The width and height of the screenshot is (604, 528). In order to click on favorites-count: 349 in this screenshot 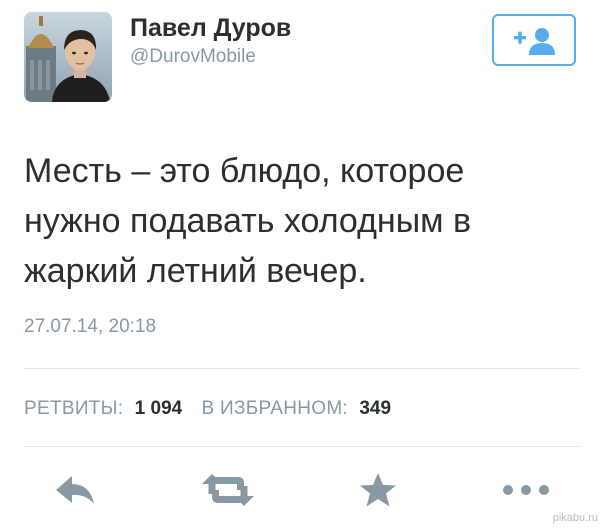, I will do `click(375, 408)`.